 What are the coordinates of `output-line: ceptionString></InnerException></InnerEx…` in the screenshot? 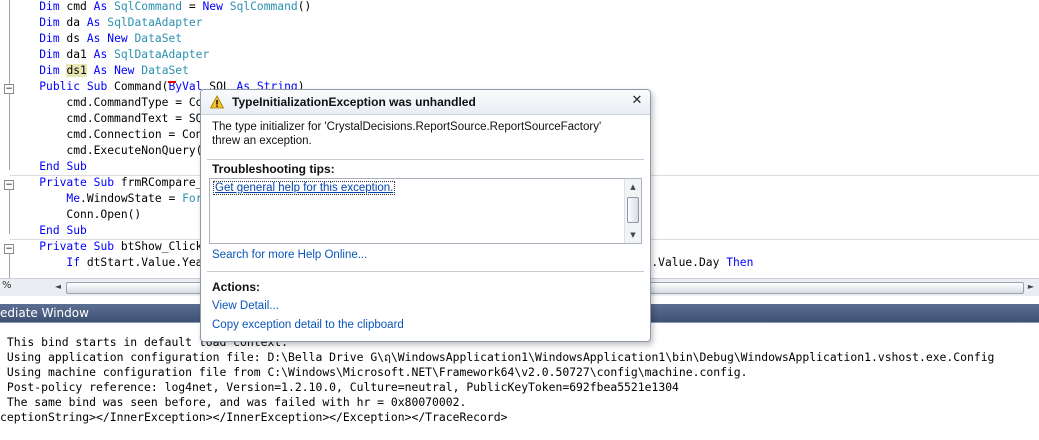 It's located at (254, 417).